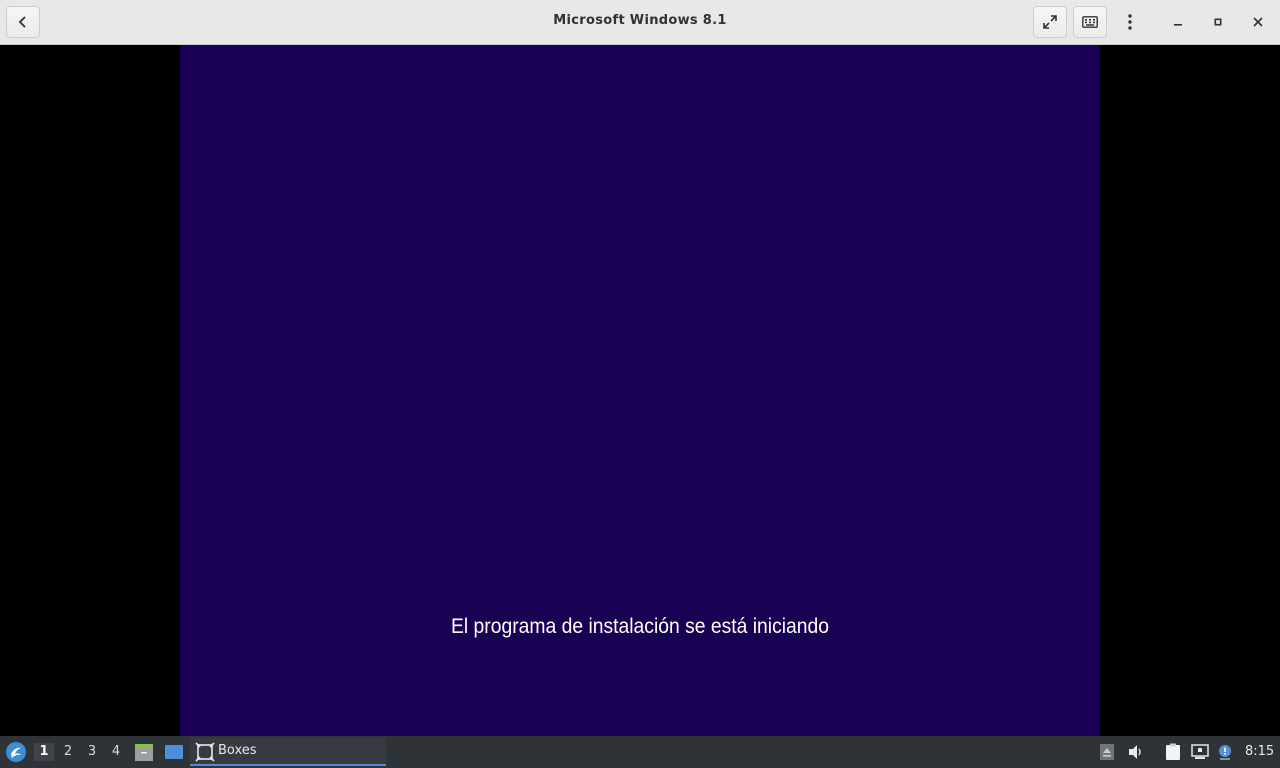  I want to click on taskbar-clock: 8:15, so click(1259, 751).